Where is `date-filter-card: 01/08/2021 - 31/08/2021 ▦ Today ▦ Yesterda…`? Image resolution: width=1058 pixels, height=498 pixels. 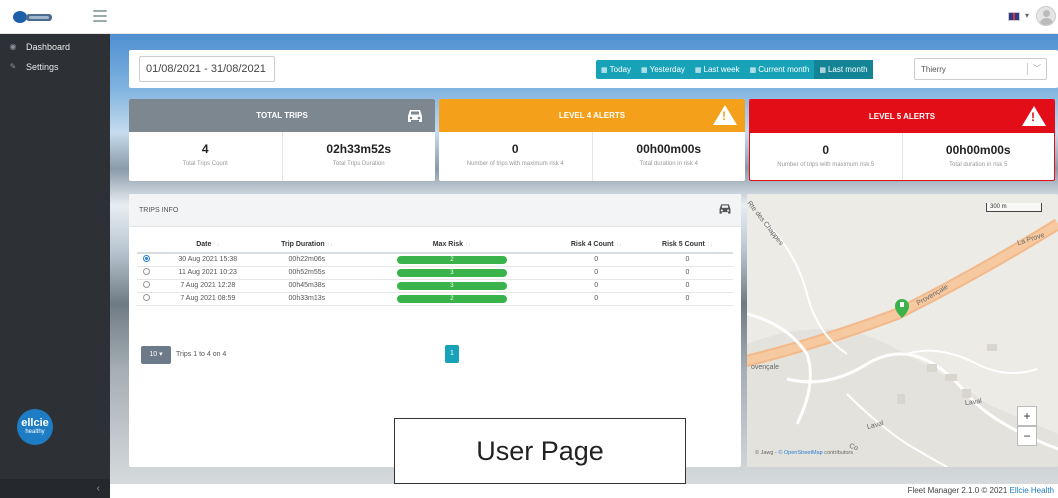
date-filter-card: 01/08/2021 - 31/08/2021 ▦ Today ▦ Yesterda… is located at coordinates (568, 69).